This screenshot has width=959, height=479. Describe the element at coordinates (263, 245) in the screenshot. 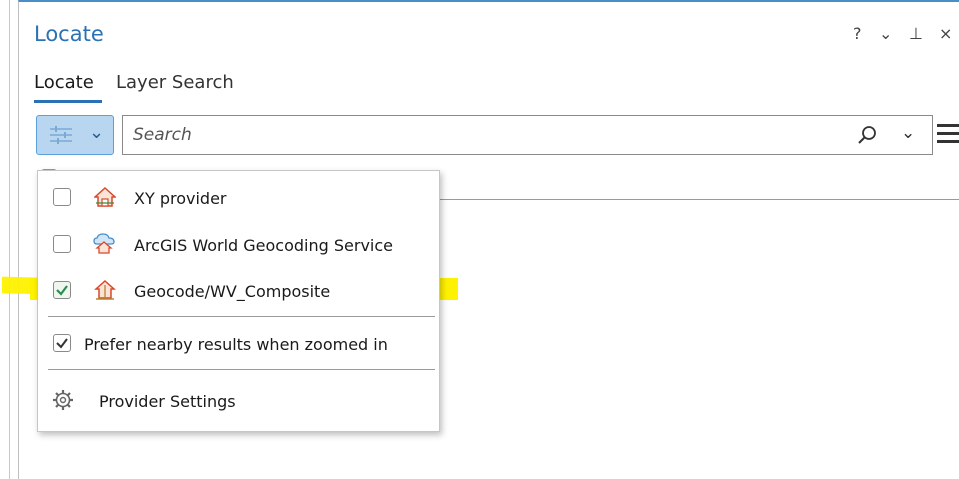

I see `provider-label: ArcGIS World Geocoding Service` at that location.